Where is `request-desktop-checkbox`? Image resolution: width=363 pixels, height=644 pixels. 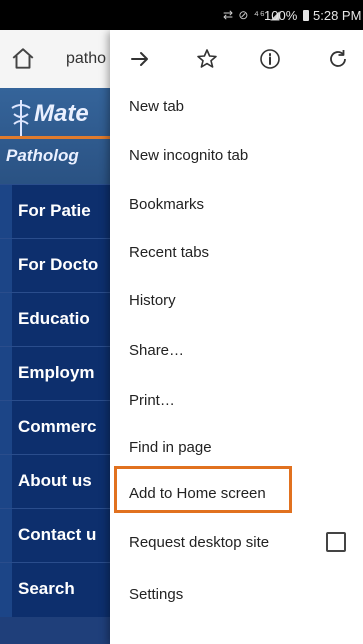
request-desktop-checkbox is located at coordinates (336, 542).